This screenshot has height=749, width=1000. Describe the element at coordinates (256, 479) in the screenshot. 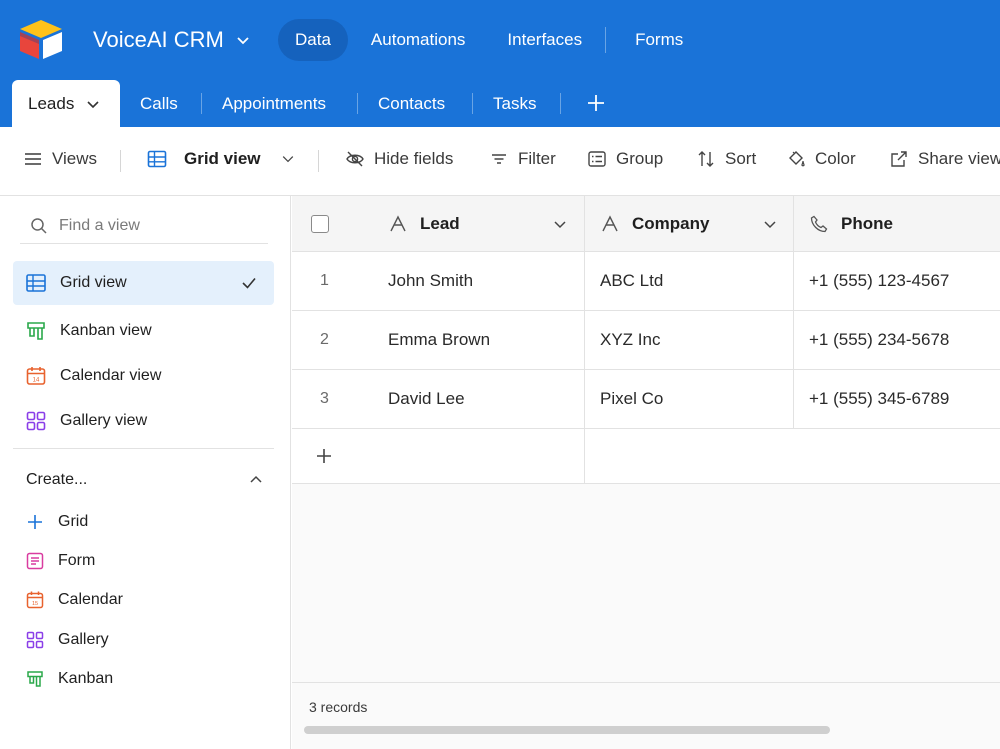

I see `chevron-up-icon` at that location.